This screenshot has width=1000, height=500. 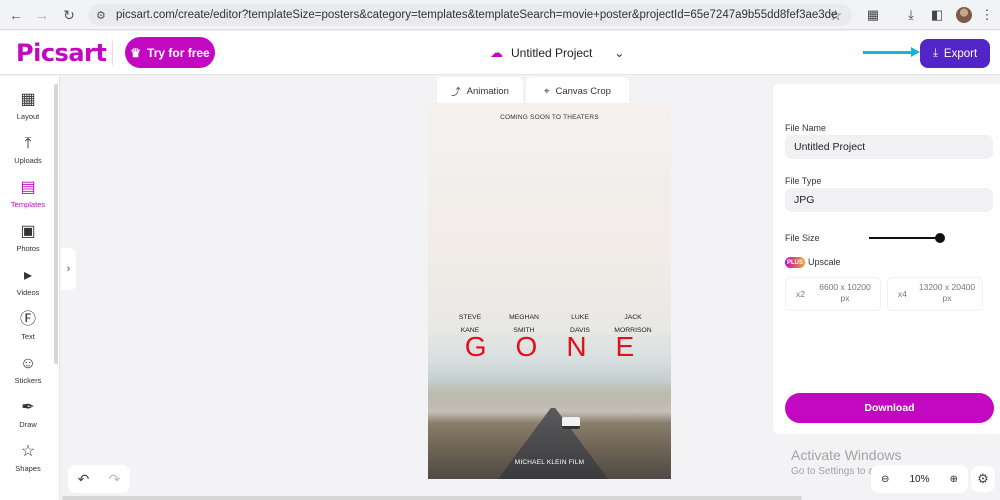 I want to click on tool-videos: ▸ Videos, so click(x=28, y=282).